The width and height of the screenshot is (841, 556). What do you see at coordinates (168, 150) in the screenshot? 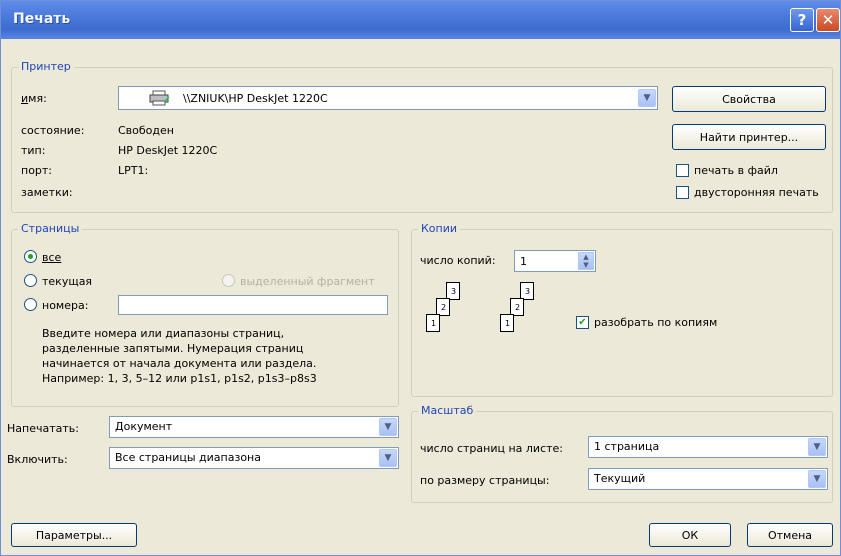
I see `type-value: HP DeskJet 1220C` at bounding box center [168, 150].